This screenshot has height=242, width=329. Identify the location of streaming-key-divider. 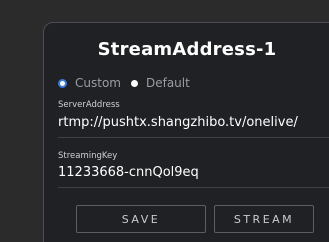
(193, 187).